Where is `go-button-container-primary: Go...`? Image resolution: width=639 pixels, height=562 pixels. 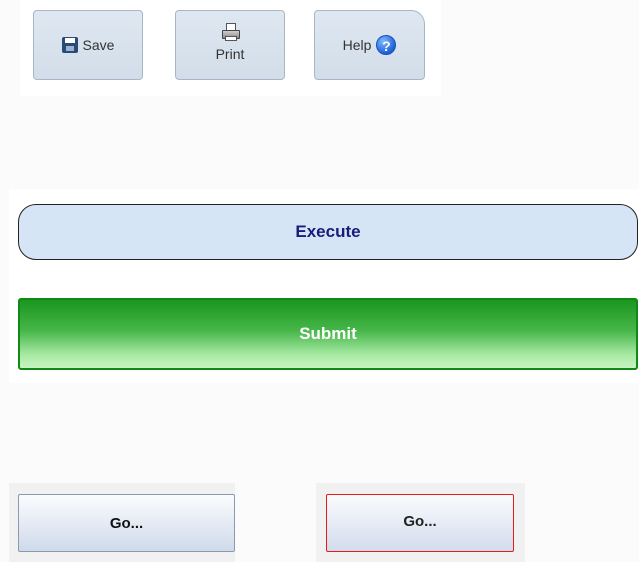 go-button-container-primary: Go... is located at coordinates (122, 522).